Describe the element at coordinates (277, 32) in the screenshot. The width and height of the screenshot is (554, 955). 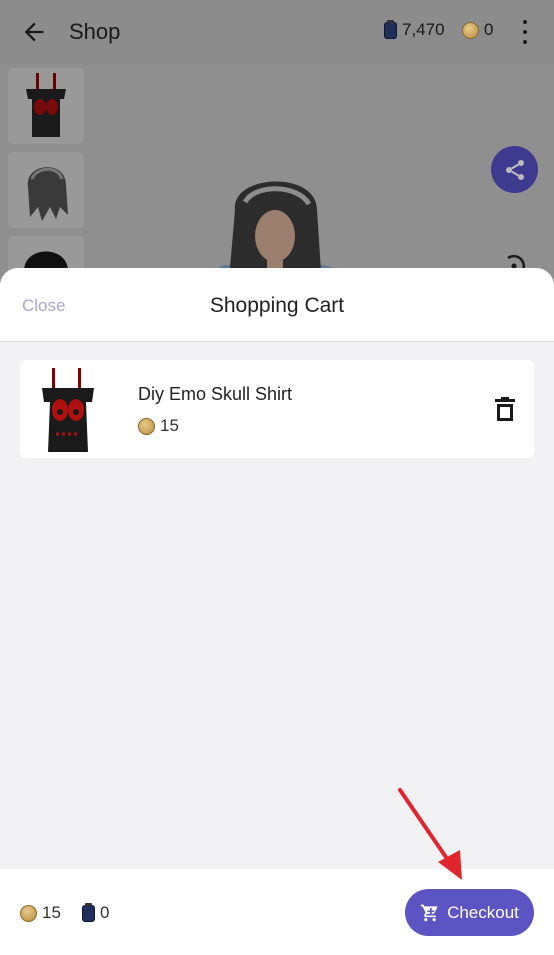
I see `app-bar: Shop 7,470 0` at that location.